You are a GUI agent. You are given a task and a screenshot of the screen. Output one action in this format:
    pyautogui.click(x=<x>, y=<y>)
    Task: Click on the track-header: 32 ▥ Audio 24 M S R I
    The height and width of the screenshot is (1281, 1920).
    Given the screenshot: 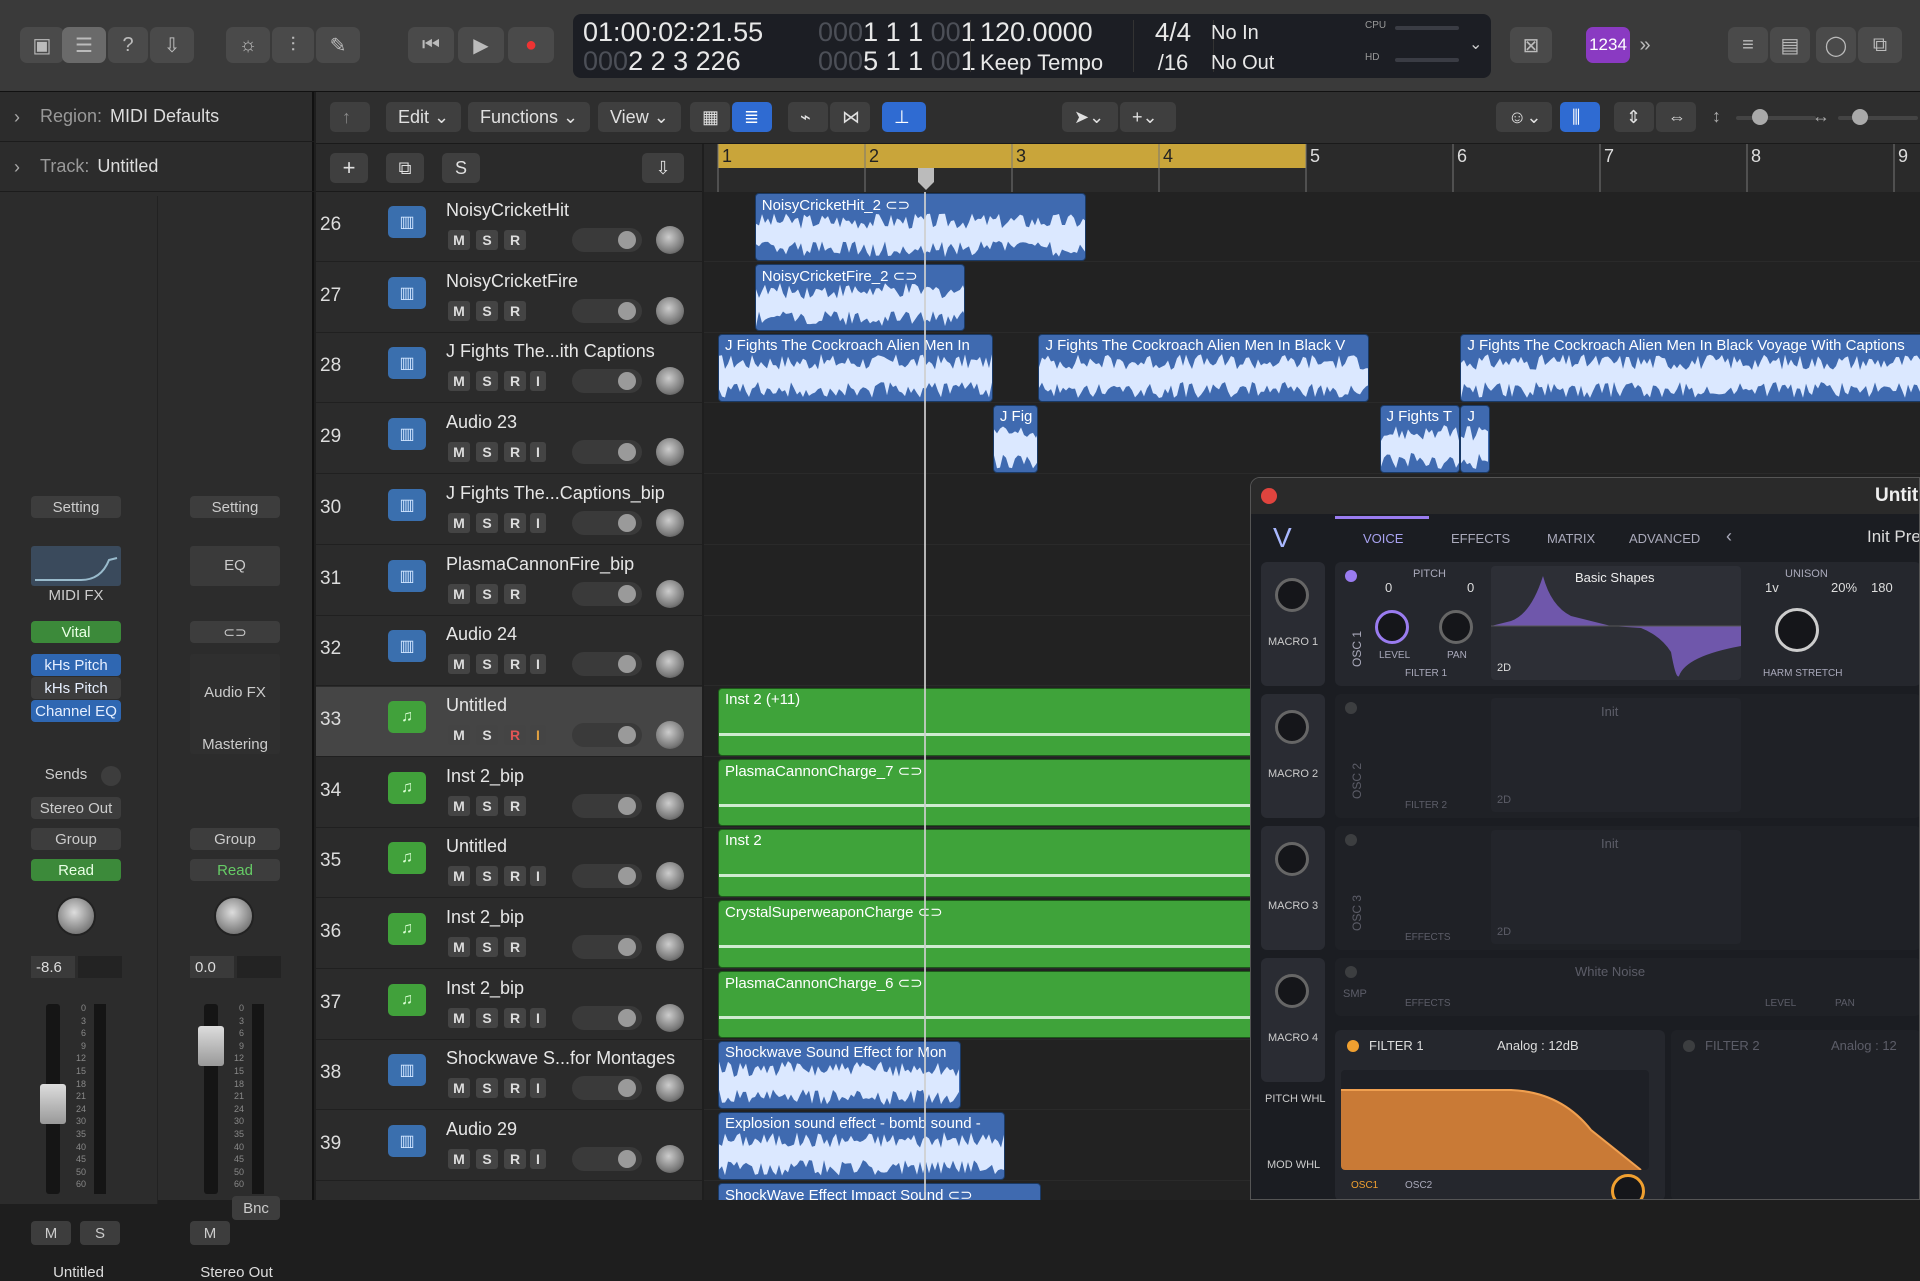 What is the action you would take?
    pyautogui.click(x=509, y=651)
    